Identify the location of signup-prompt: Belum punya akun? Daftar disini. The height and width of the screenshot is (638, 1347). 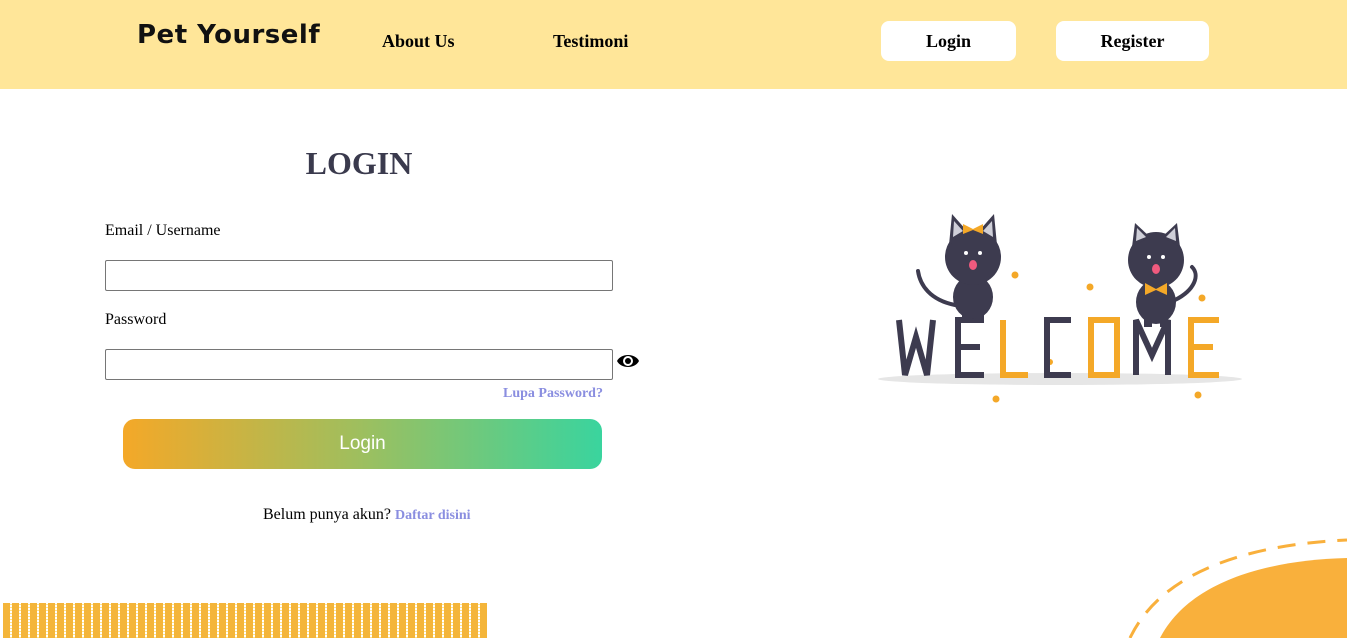
(367, 515).